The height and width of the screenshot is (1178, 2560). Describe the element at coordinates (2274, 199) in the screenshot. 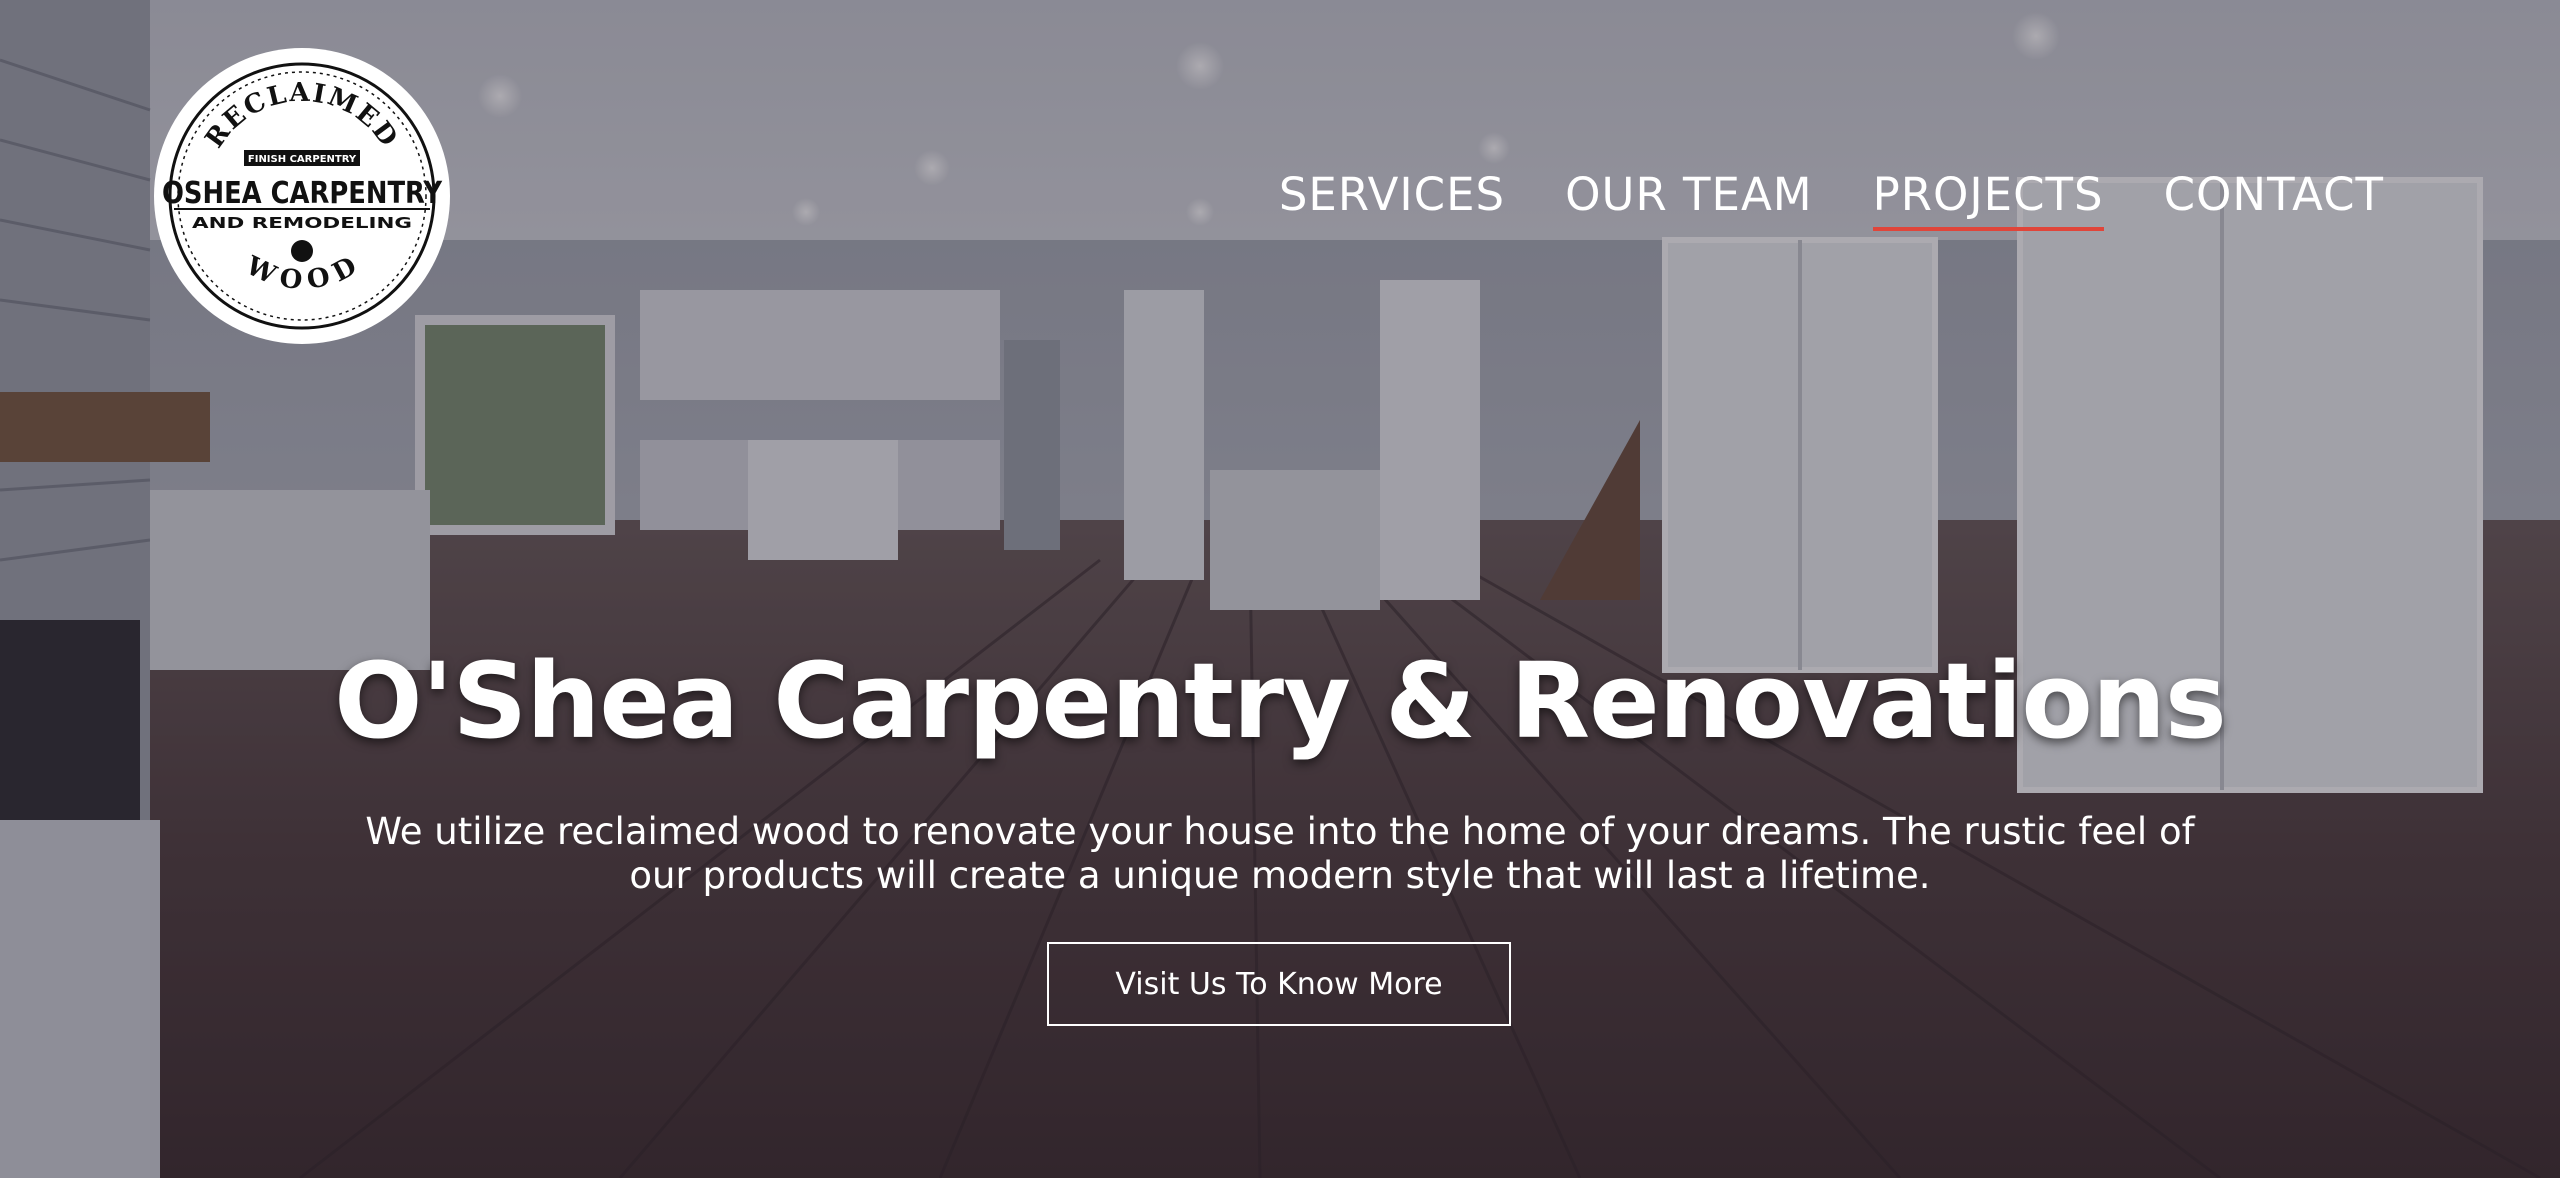

I see `nav-link-contact: CONTACT` at that location.